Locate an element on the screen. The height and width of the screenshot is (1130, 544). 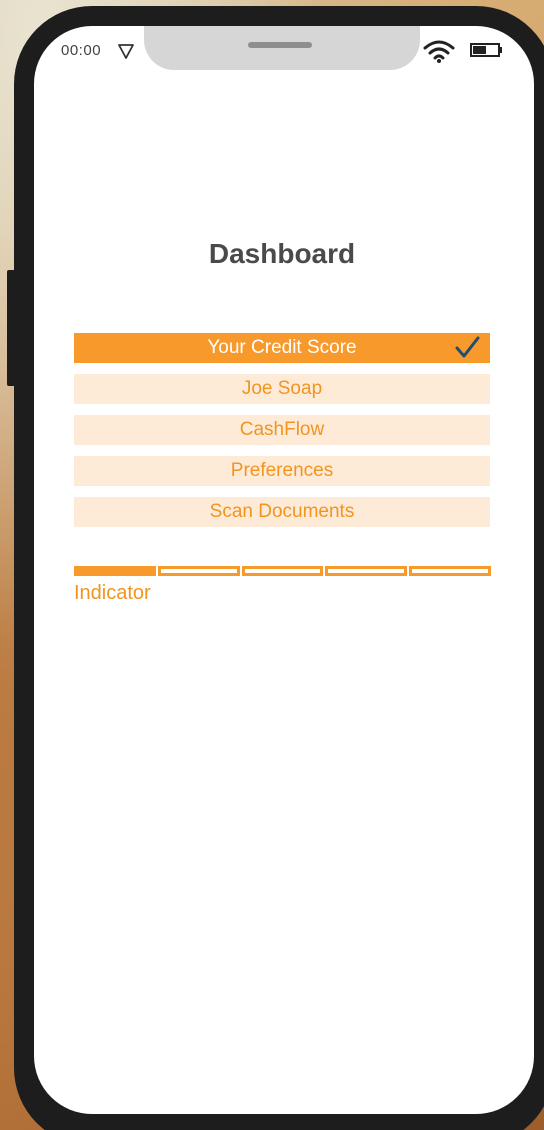
menu-item-label: CashFlow is located at coordinates (282, 429).